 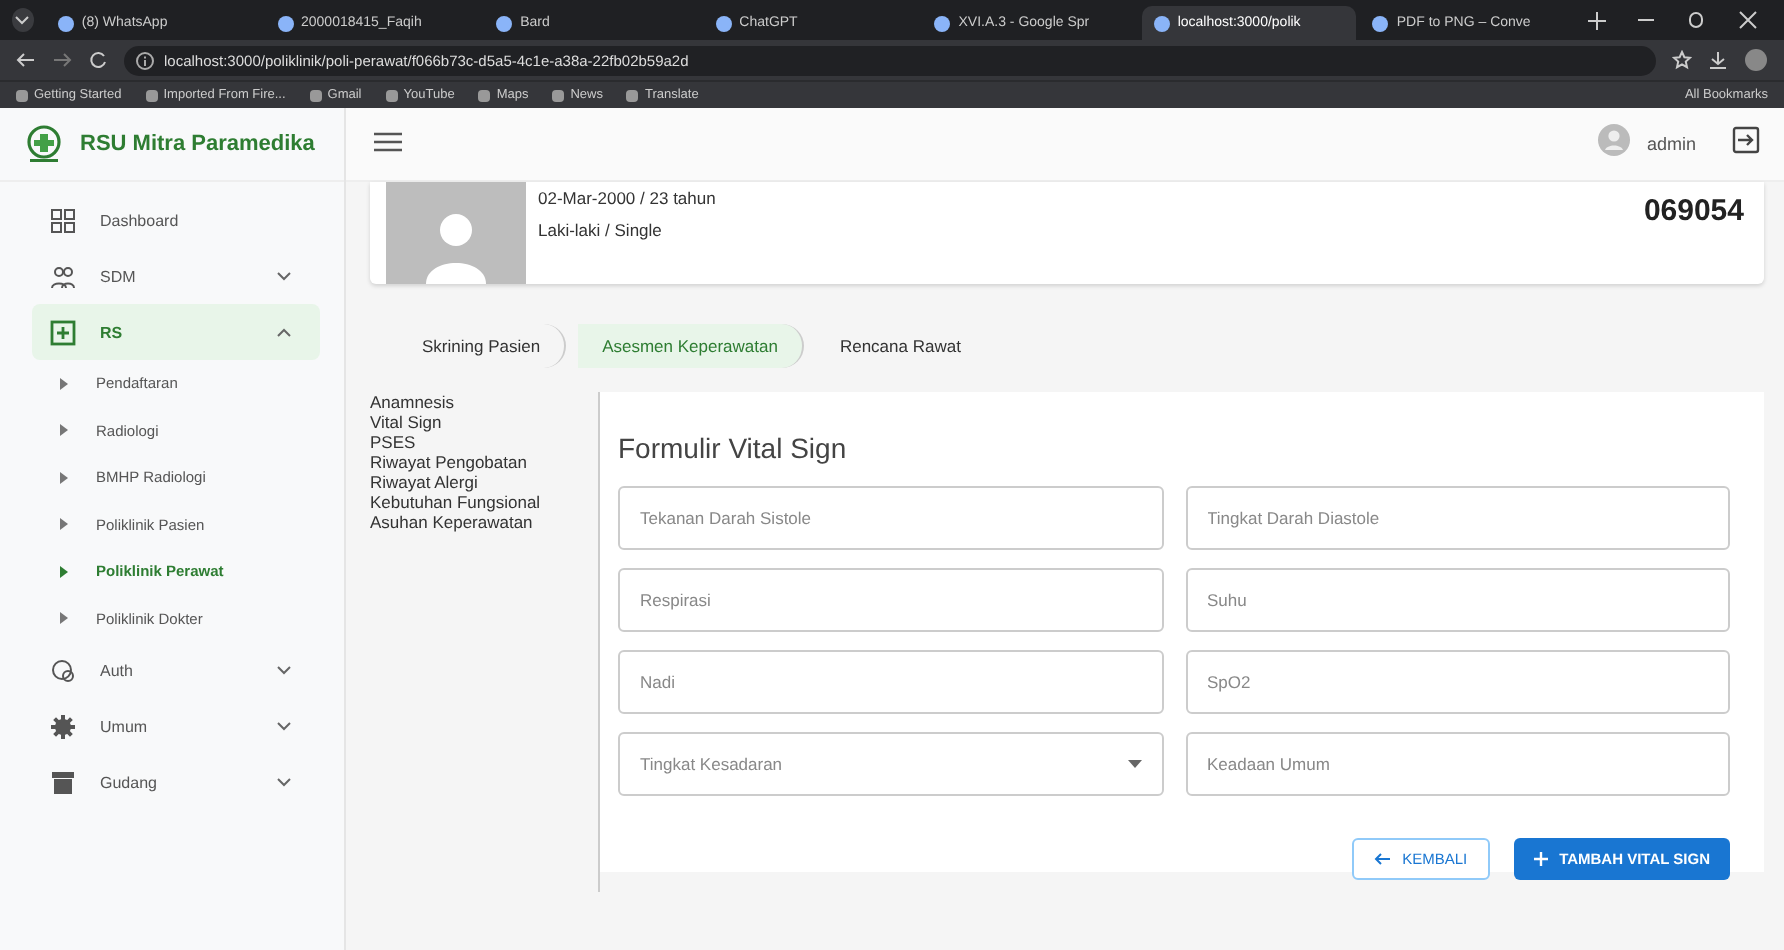 What do you see at coordinates (484, 482) in the screenshot?
I see `section-link: Riwayat Alergi` at bounding box center [484, 482].